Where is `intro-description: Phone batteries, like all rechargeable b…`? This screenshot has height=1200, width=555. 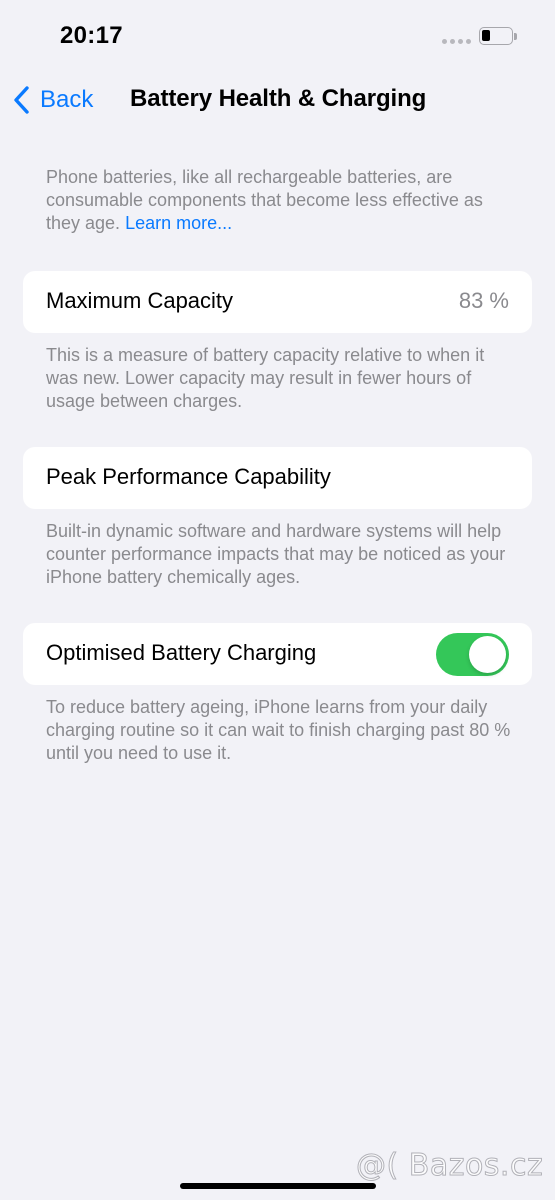 intro-description: Phone batteries, like all rechargeable b… is located at coordinates (264, 200).